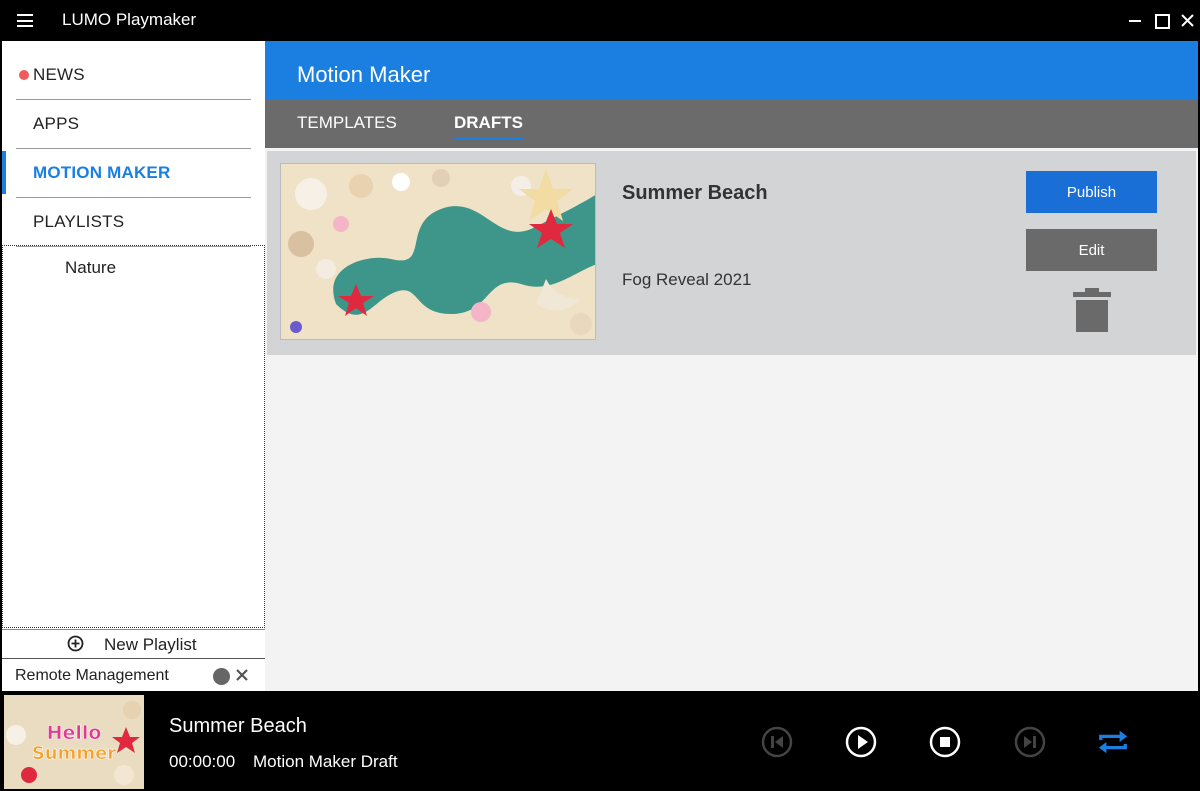 This screenshot has height=791, width=1200. I want to click on remote-management-label: Remote Management, so click(92, 675).